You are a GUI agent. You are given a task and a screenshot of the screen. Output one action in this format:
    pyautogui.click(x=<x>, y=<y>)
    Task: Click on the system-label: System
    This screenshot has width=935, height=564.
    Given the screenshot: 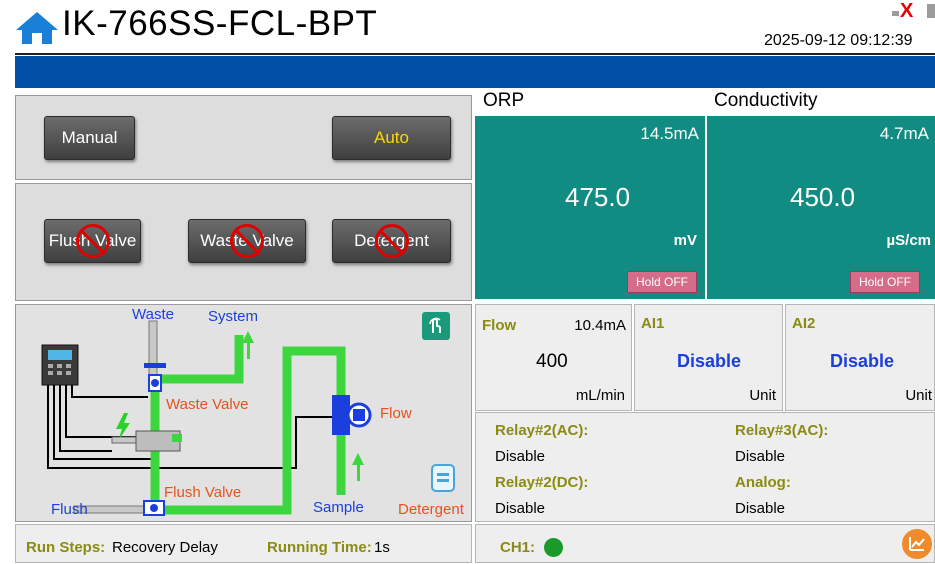 What is the action you would take?
    pyautogui.click(x=233, y=316)
    